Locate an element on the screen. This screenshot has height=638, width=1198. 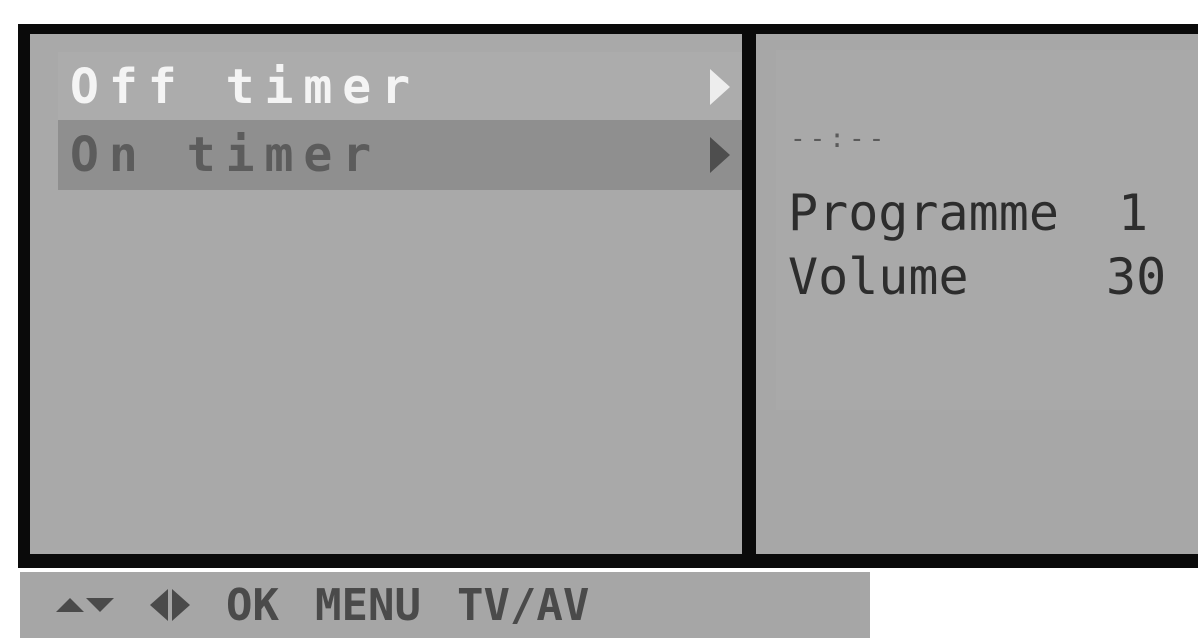
volume-value: 30 is located at coordinates (1136, 277).